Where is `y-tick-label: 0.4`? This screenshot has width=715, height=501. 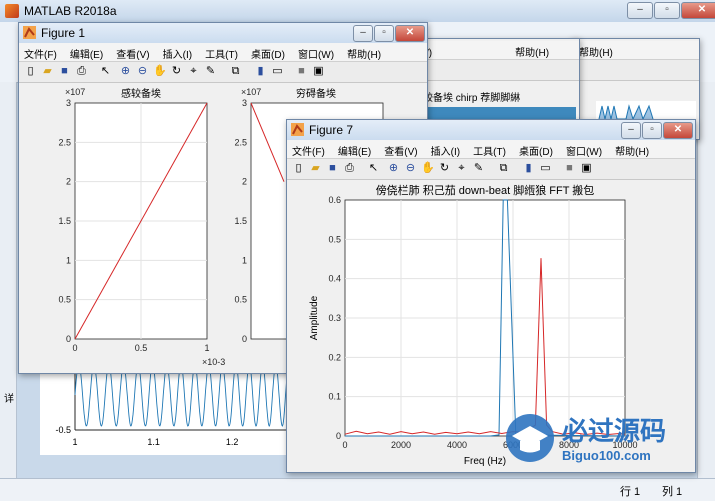 y-tick-label: 0.4 is located at coordinates (334, 279).